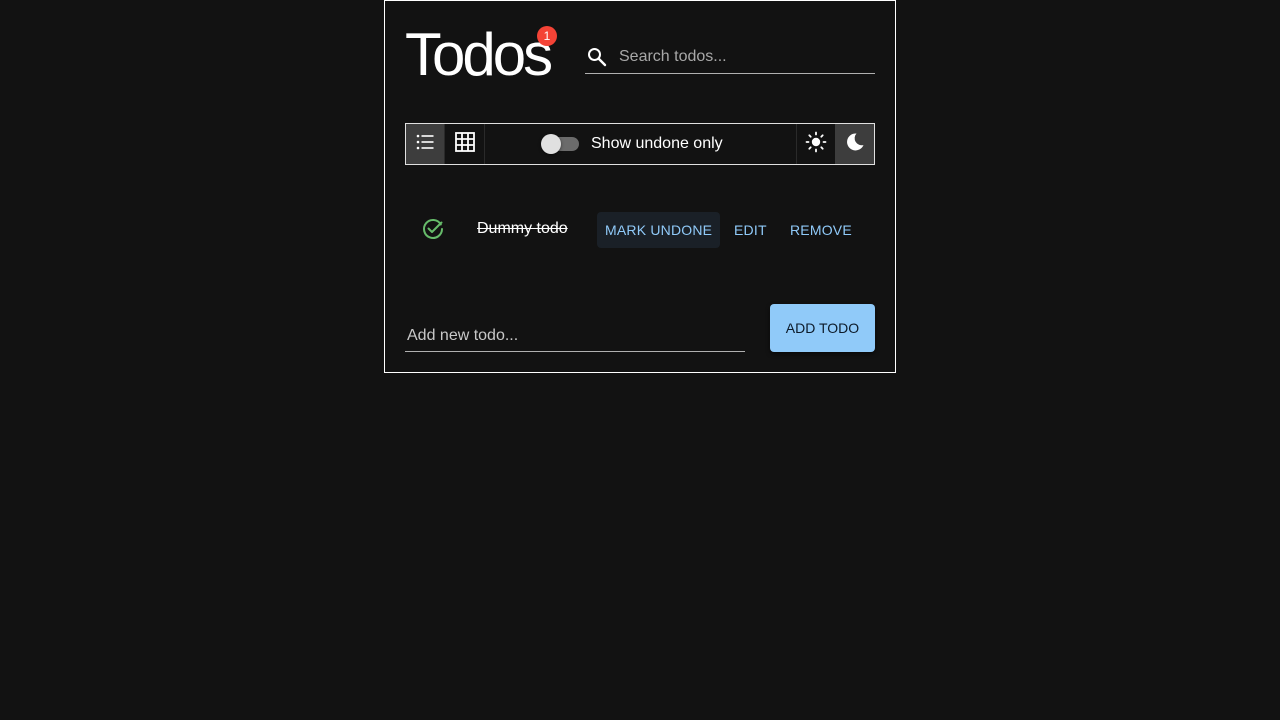  I want to click on show-undone-toggle, so click(560, 144).